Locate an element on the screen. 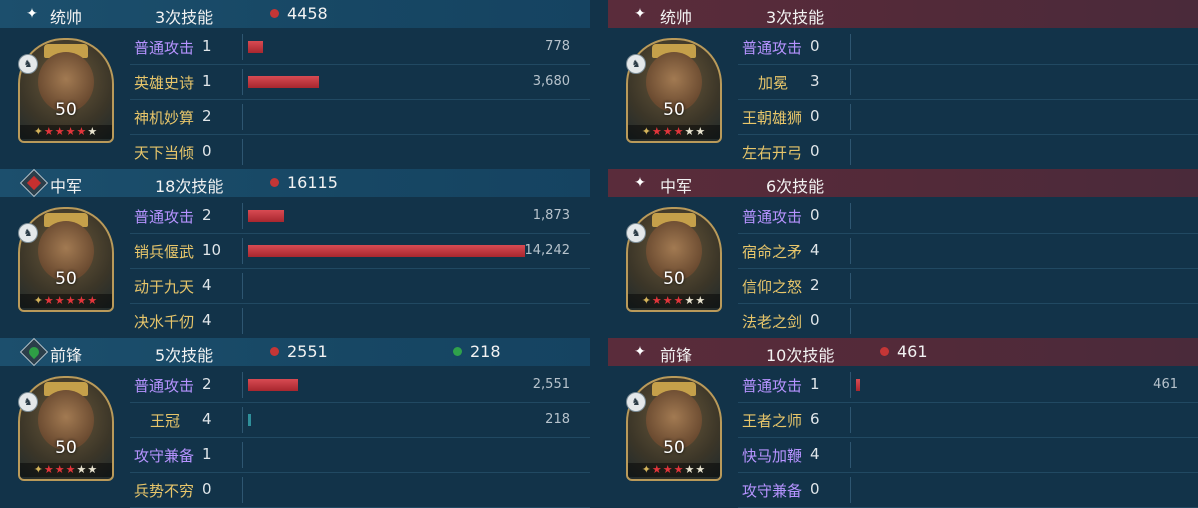  damage-value: 4458 is located at coordinates (307, 13).